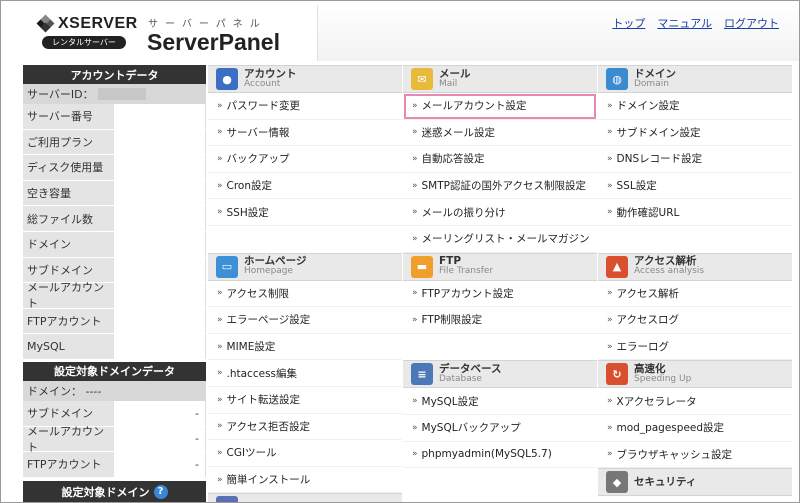 This screenshot has height=503, width=800. Describe the element at coordinates (68, 142) in the screenshot. I see `account-data-row-label: ご利用プラン` at that location.